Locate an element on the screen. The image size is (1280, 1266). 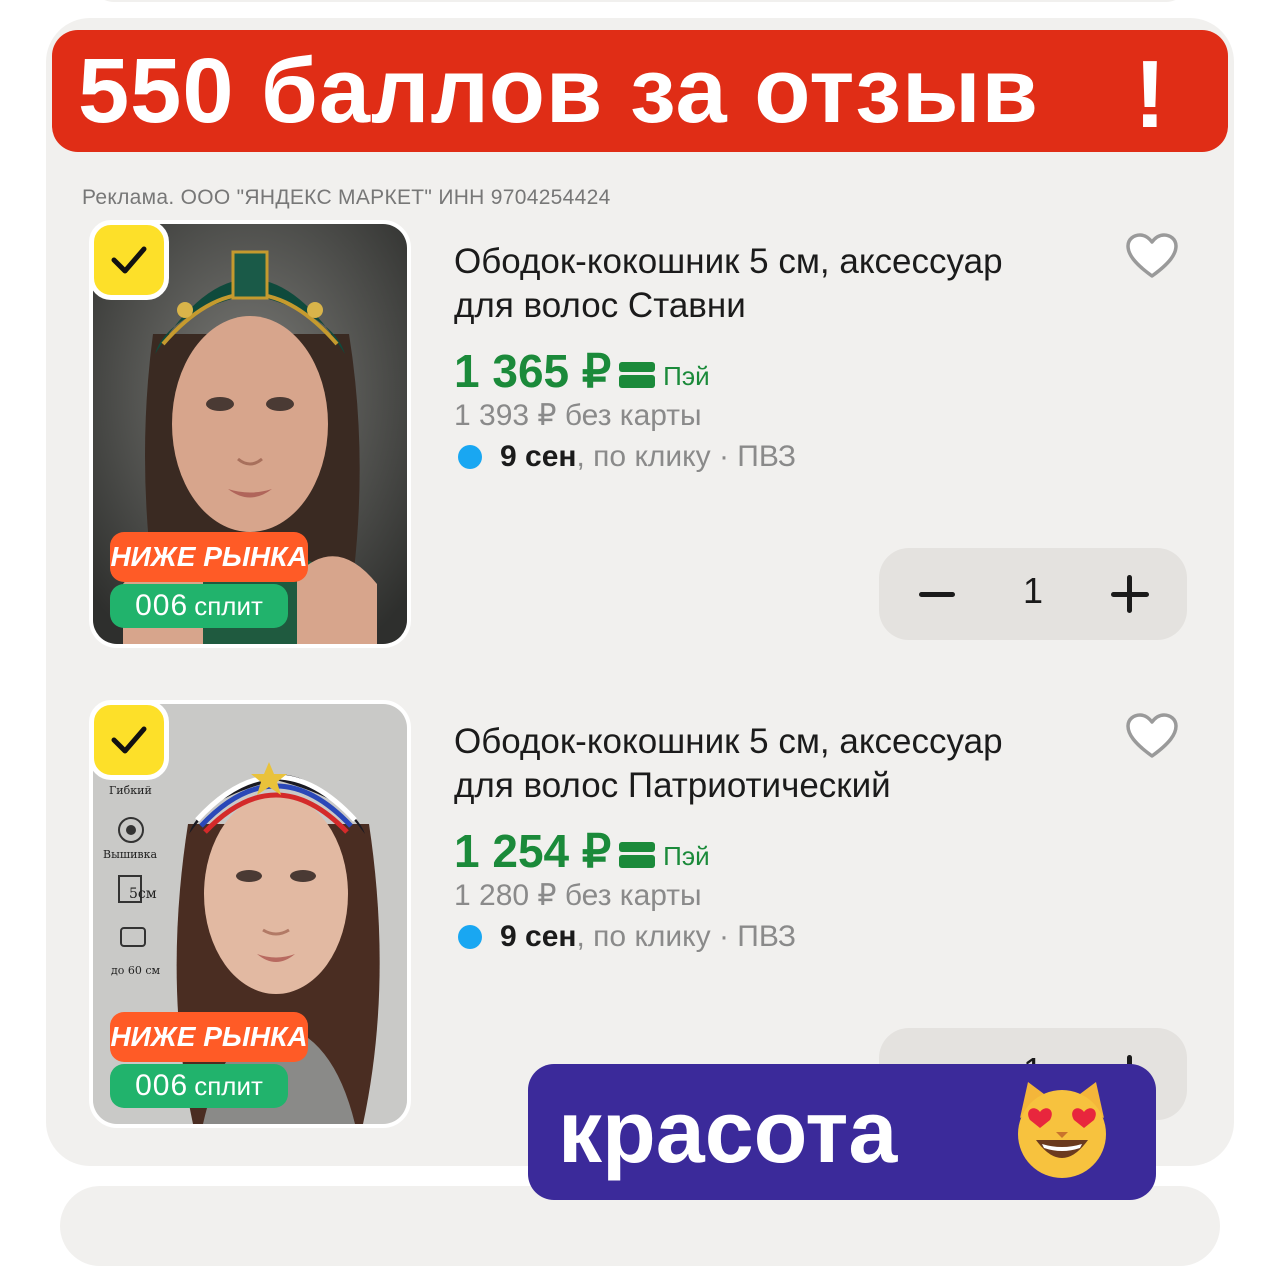
previous-card-edge is located at coordinates (640, 1).